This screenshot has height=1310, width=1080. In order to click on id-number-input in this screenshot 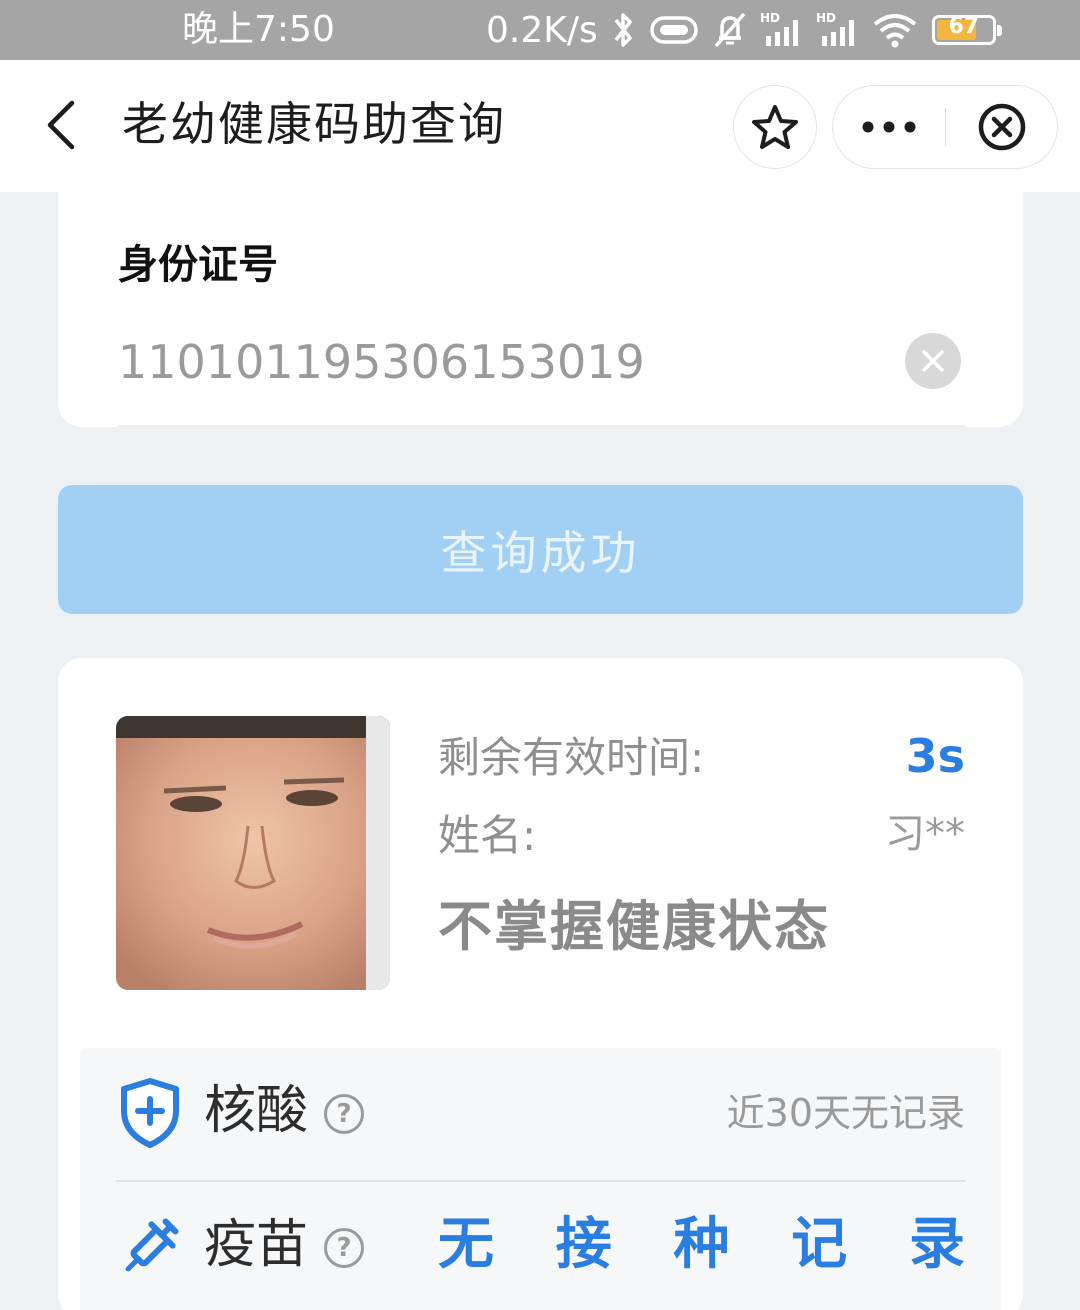, I will do `click(508, 362)`.